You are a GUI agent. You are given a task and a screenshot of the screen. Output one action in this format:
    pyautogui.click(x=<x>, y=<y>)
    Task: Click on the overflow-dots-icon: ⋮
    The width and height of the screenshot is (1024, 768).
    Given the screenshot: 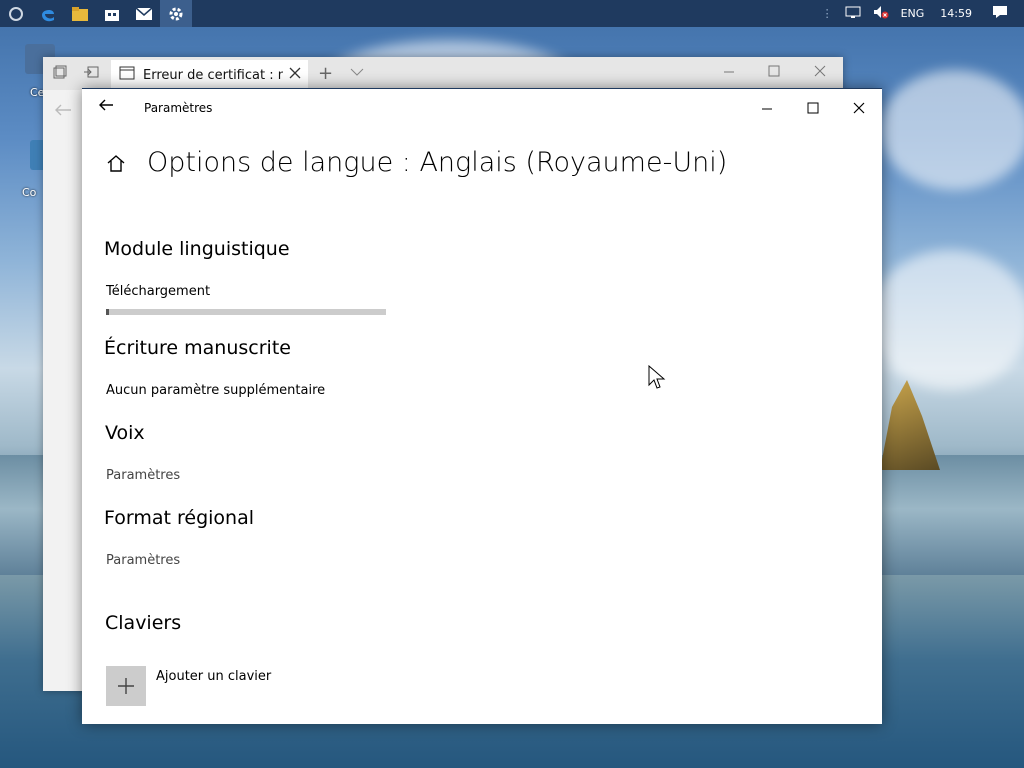 What is the action you would take?
    pyautogui.click(x=827, y=13)
    